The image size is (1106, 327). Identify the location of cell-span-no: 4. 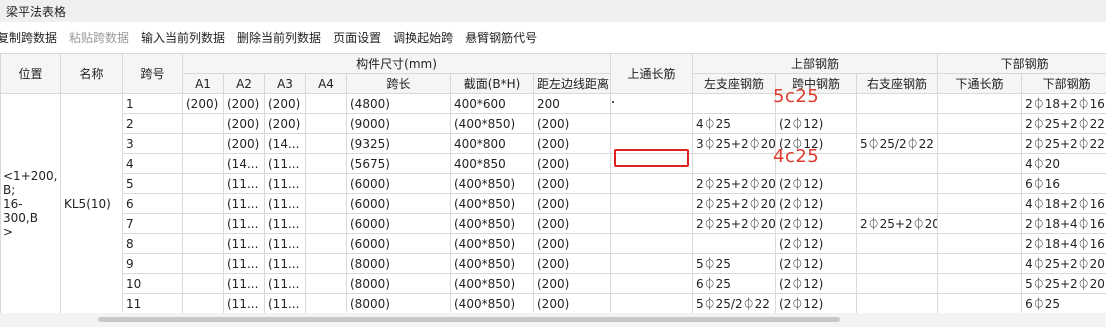
(152, 163).